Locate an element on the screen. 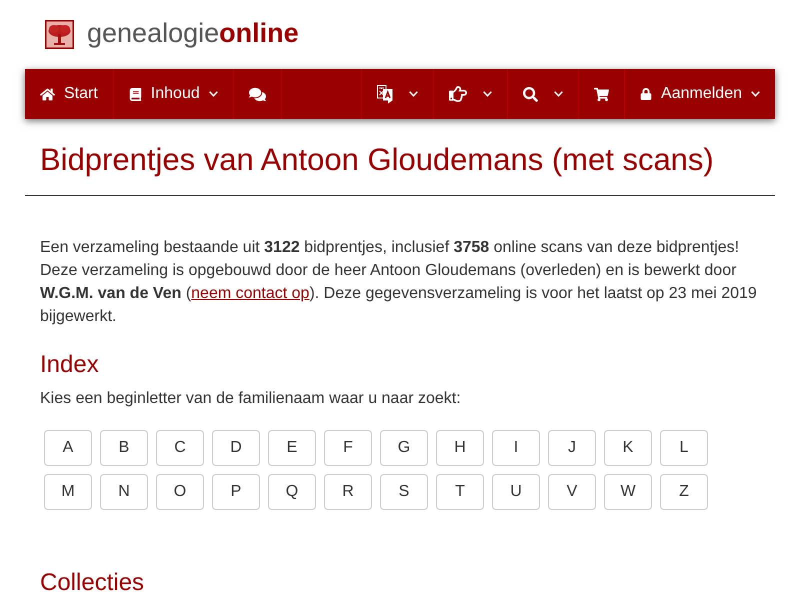 The image size is (800, 600). tree-logo-icon is located at coordinates (59, 34).